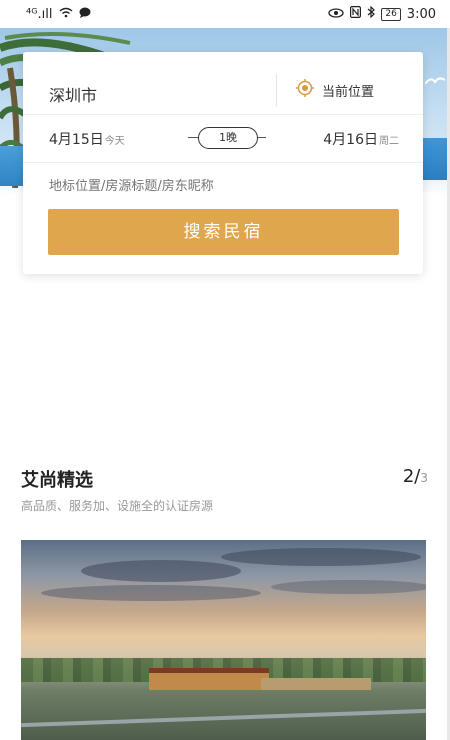  Describe the element at coordinates (114, 141) in the screenshot. I see `check-in-day: 今天` at that location.